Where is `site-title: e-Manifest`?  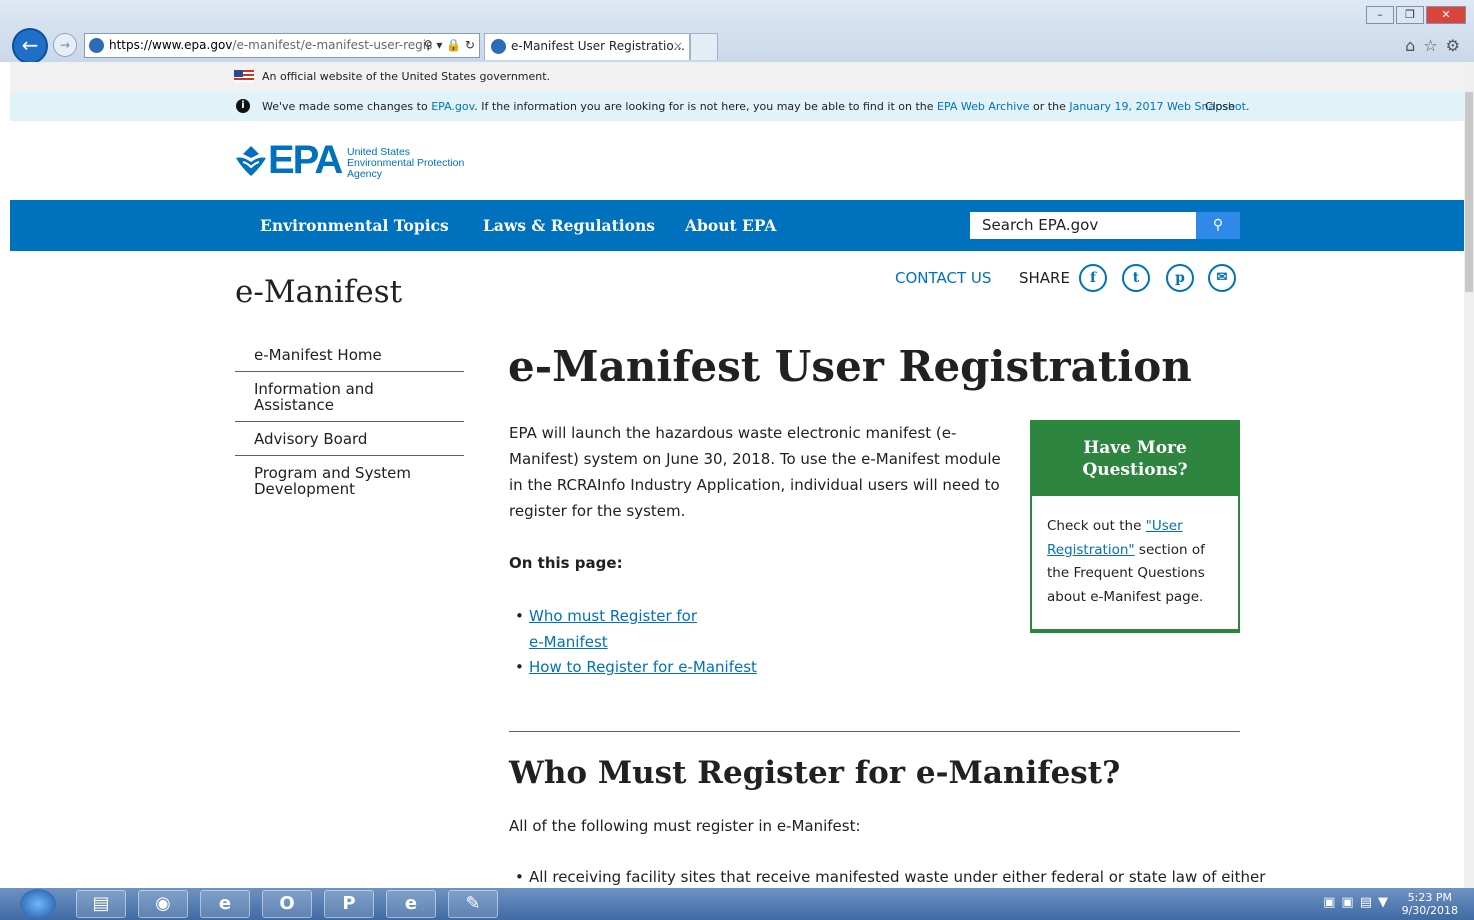 site-title: e-Manifest is located at coordinates (319, 292).